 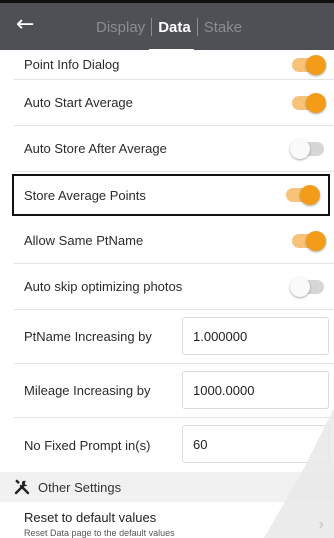 I want to click on other-settings-header: Other Settings, so click(x=167, y=487).